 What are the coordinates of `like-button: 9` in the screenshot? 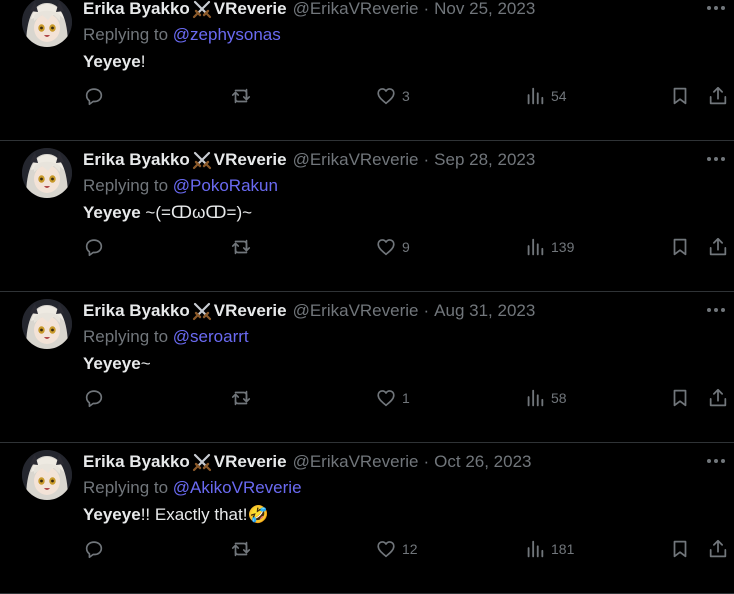 It's located at (392, 247).